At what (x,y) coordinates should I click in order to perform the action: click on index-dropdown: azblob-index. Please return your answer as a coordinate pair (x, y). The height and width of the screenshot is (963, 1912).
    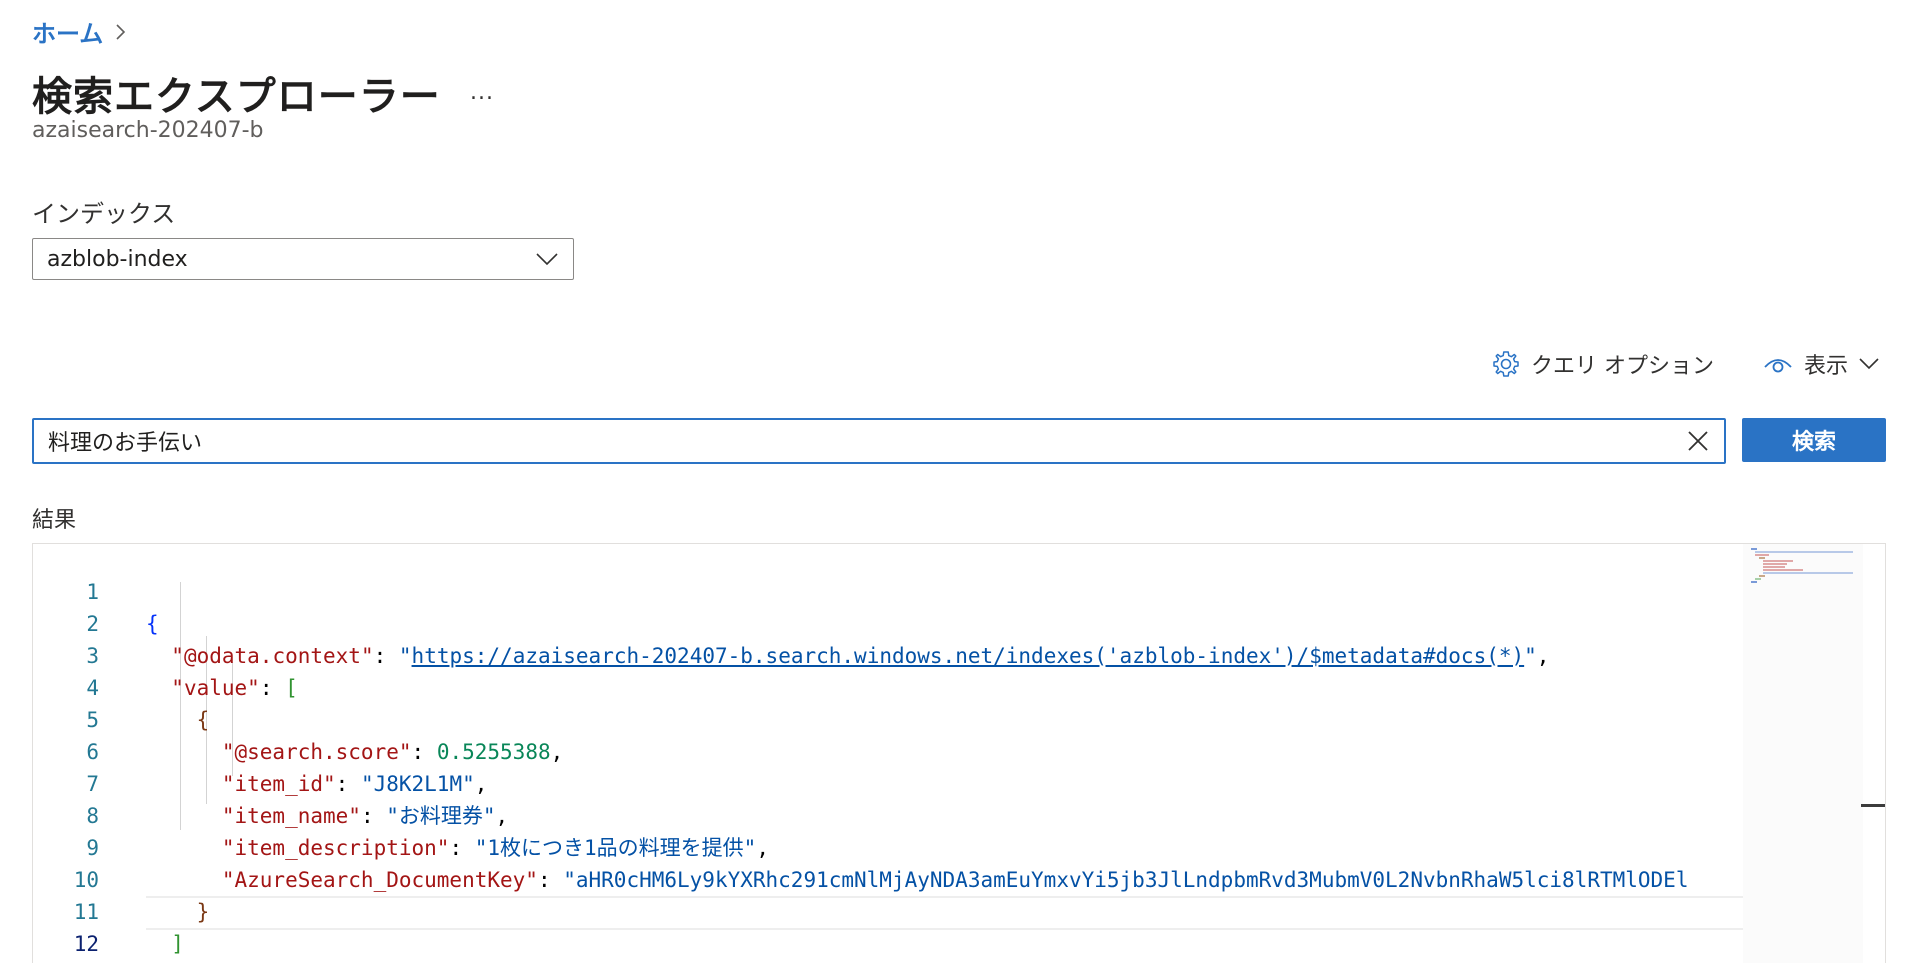
    Looking at the image, I should click on (303, 259).